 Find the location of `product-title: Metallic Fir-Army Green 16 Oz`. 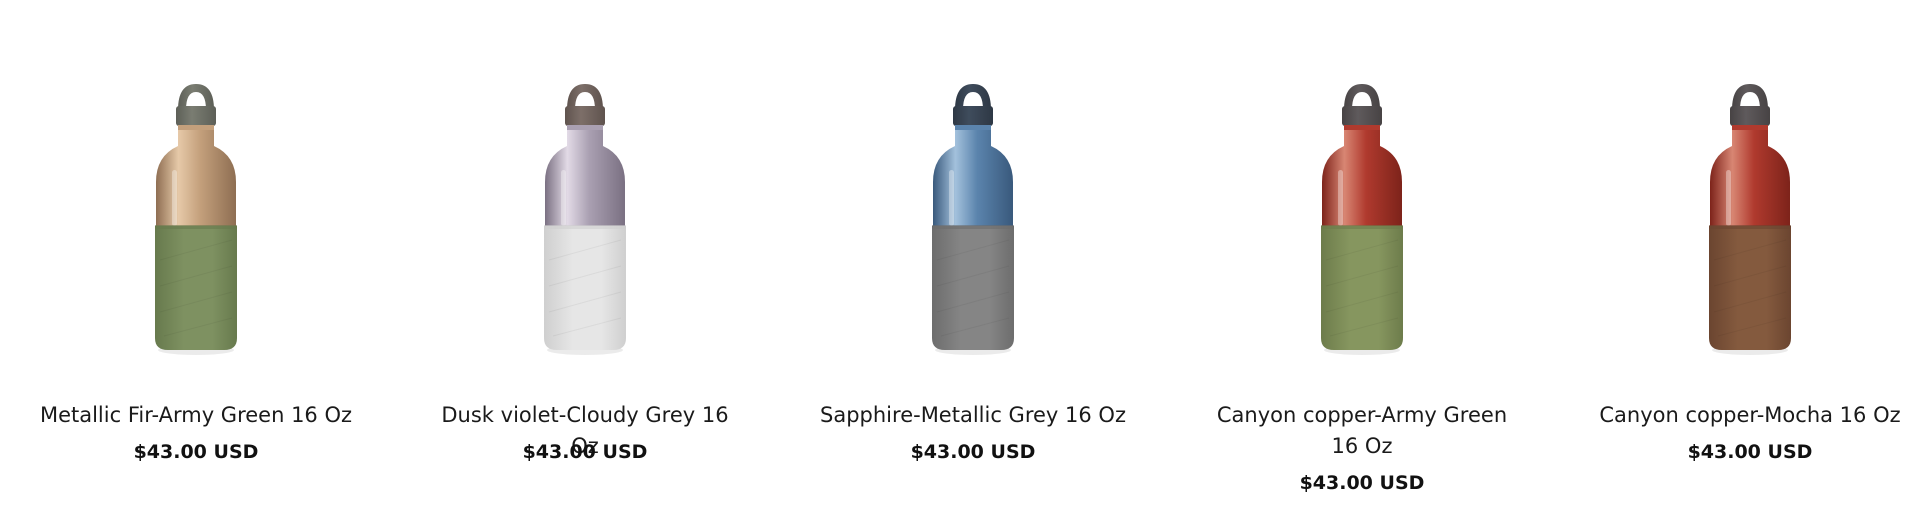

product-title: Metallic Fir-Army Green 16 Oz is located at coordinates (196, 415).